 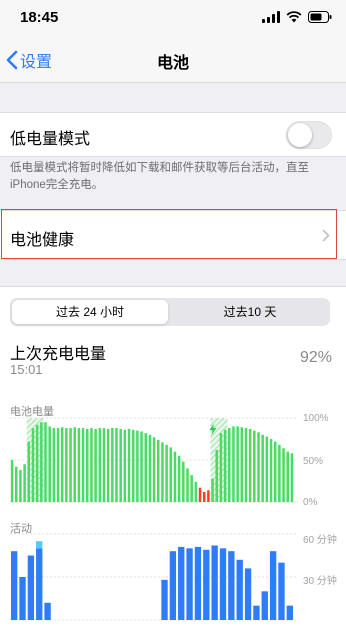 What do you see at coordinates (271, 17) in the screenshot?
I see `cellular-signal-icon` at bounding box center [271, 17].